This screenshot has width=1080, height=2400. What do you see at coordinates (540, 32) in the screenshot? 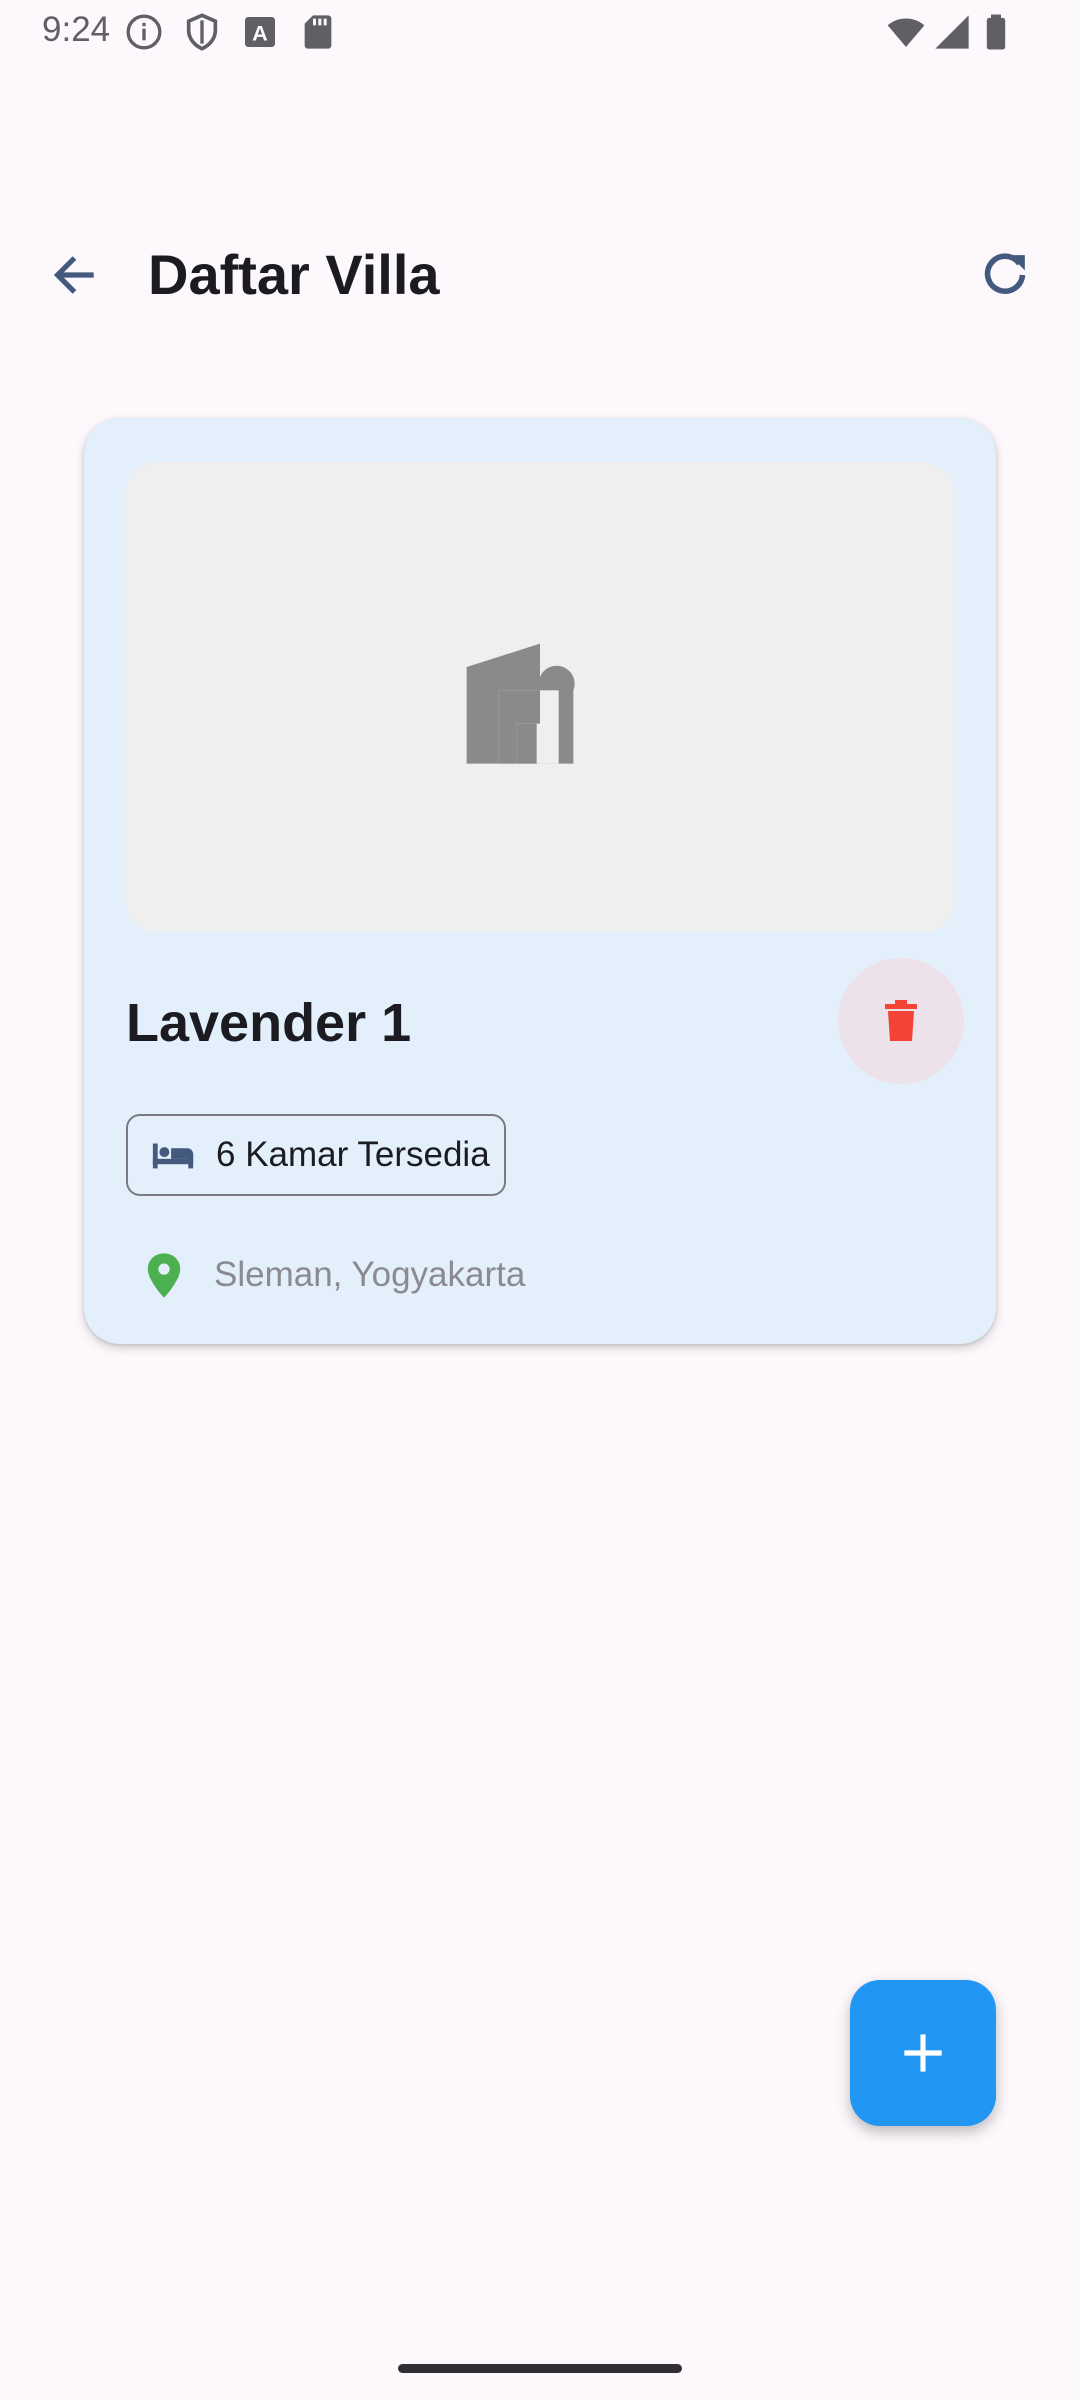
I see `status-bar: 9:24 A` at bounding box center [540, 32].